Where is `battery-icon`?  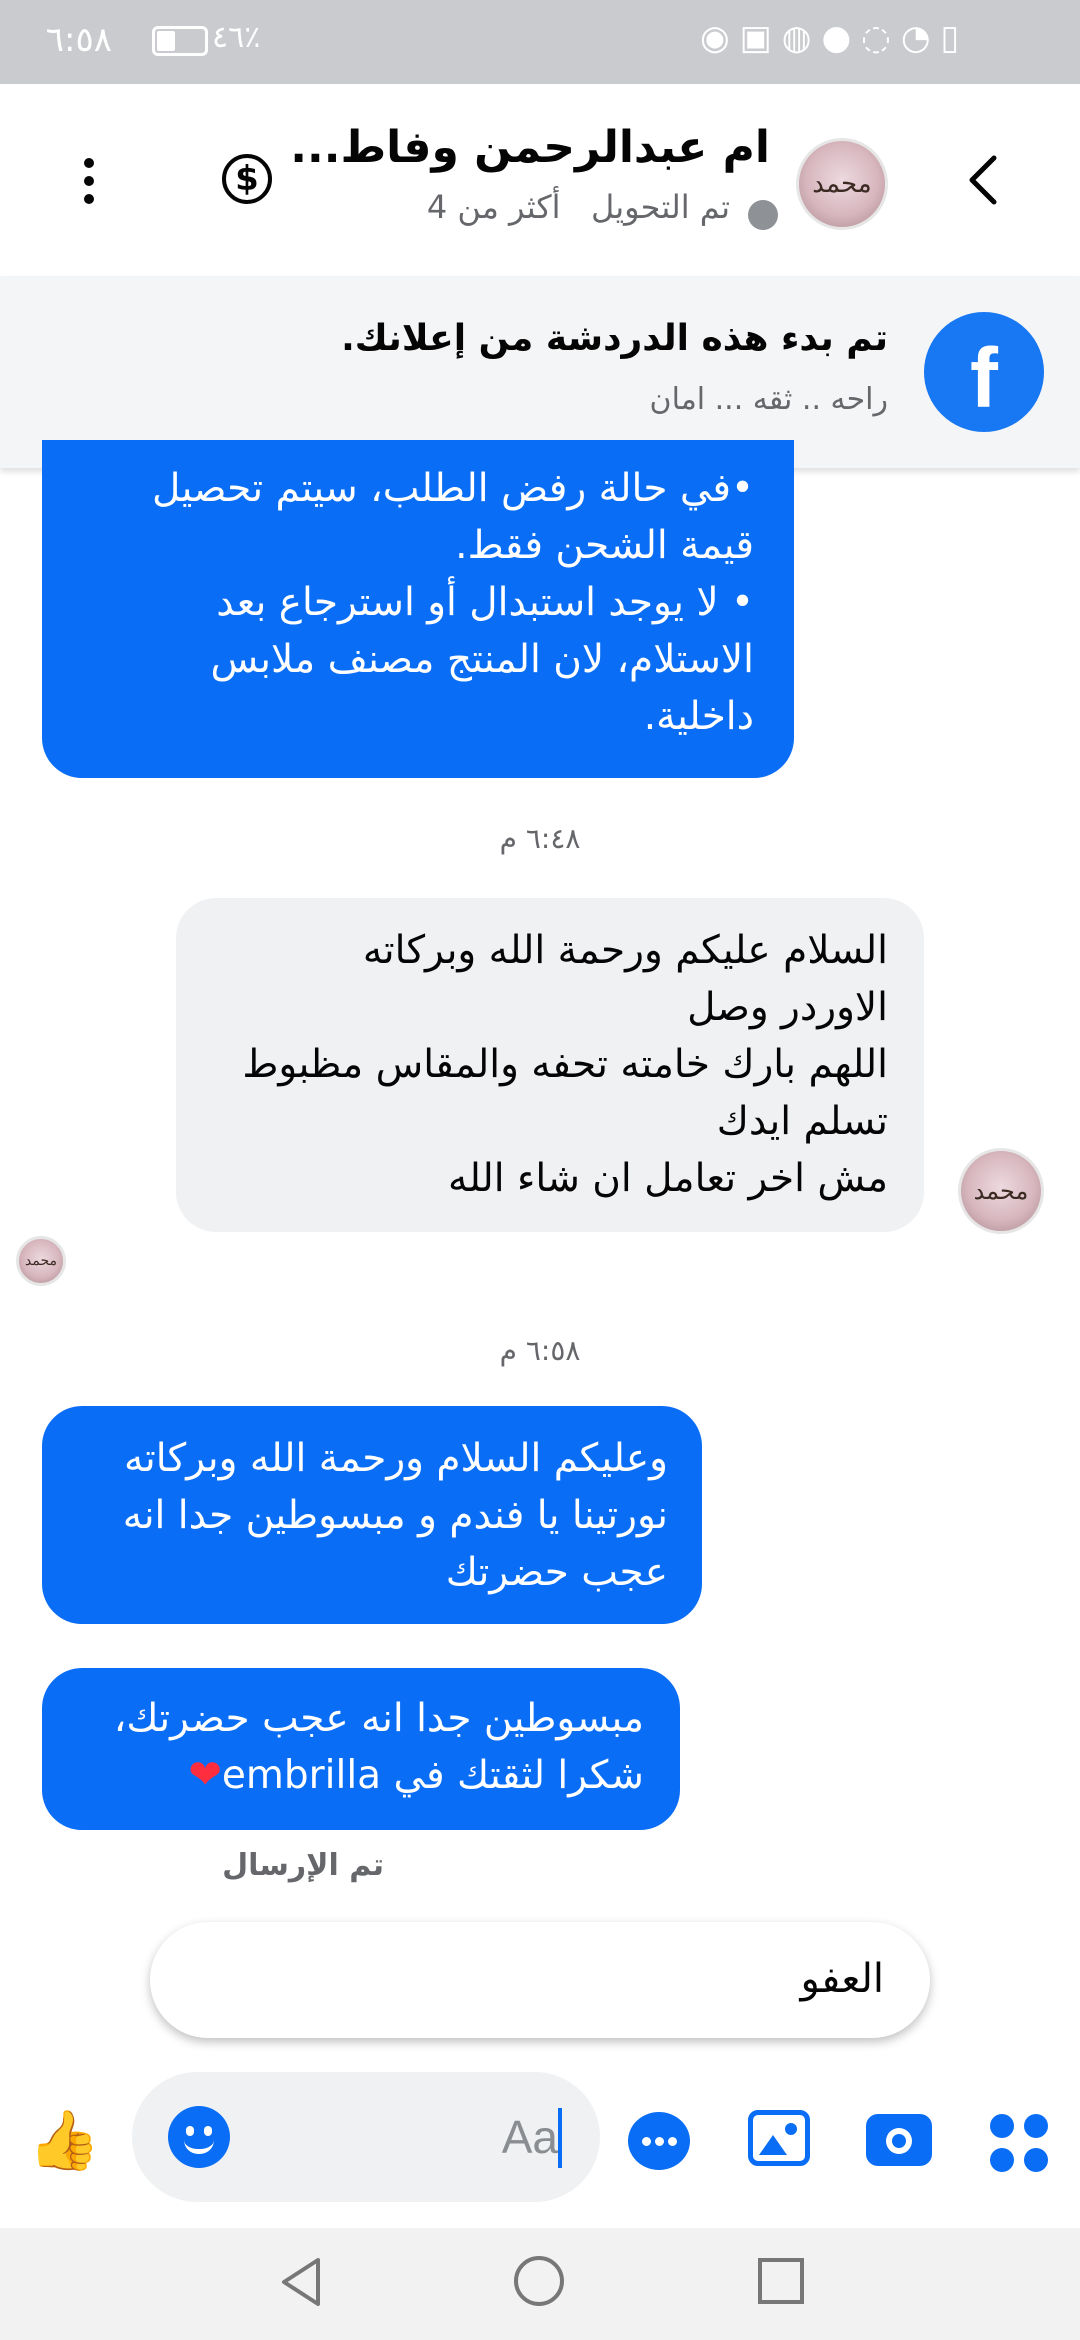 battery-icon is located at coordinates (180, 41).